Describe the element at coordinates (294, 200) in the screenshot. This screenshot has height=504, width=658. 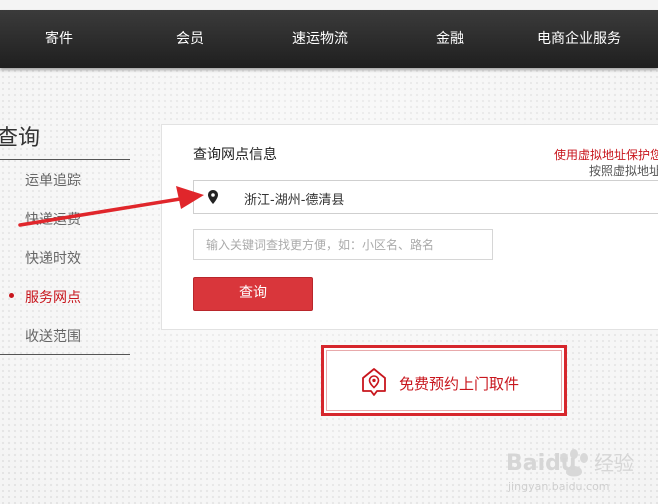
I see `location-value: 浙江-湖州-德清县` at that location.